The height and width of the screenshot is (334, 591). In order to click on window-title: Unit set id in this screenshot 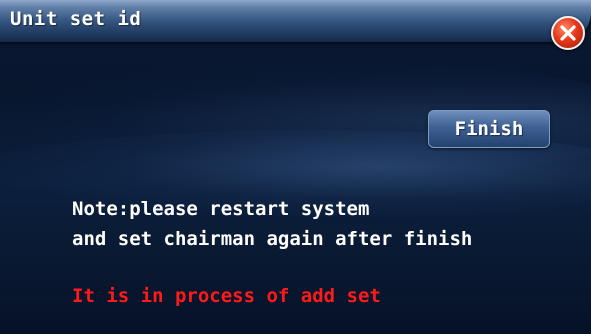, I will do `click(76, 19)`.